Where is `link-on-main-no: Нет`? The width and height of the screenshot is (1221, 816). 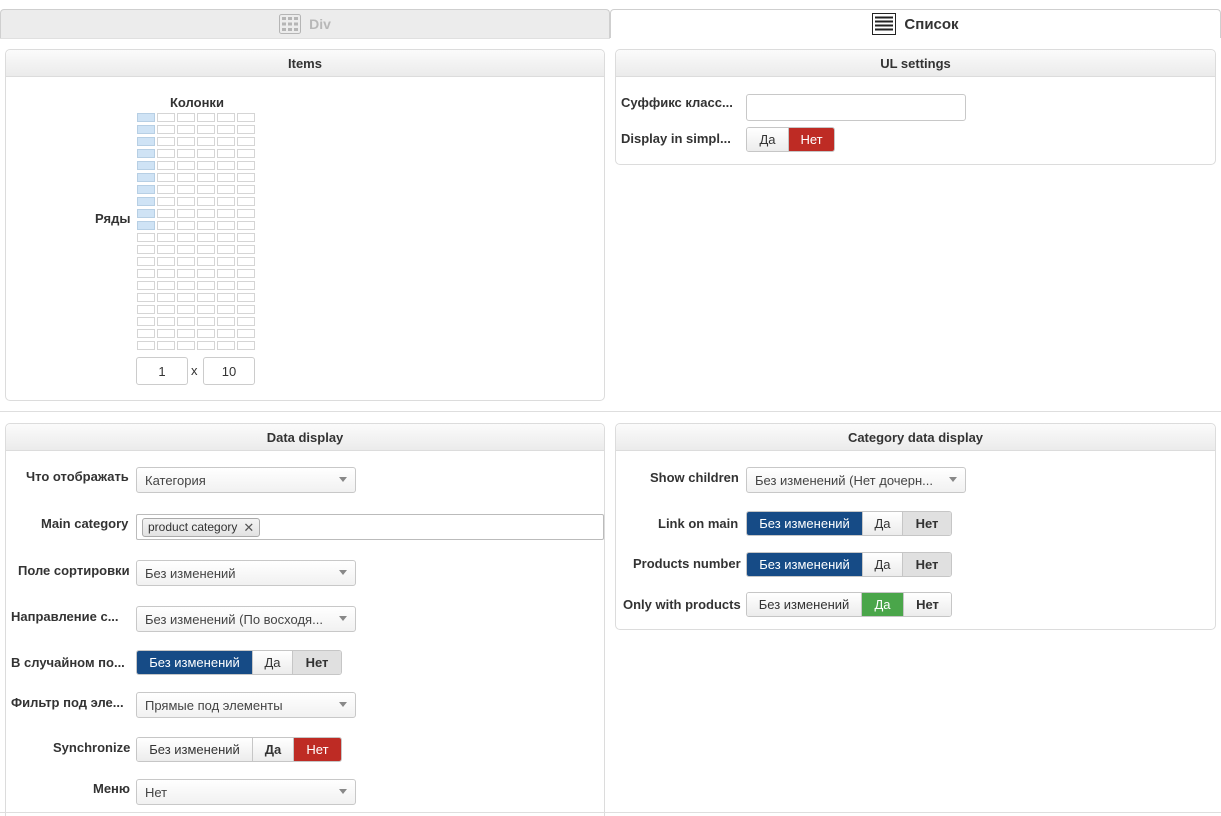
link-on-main-no: Нет is located at coordinates (927, 523).